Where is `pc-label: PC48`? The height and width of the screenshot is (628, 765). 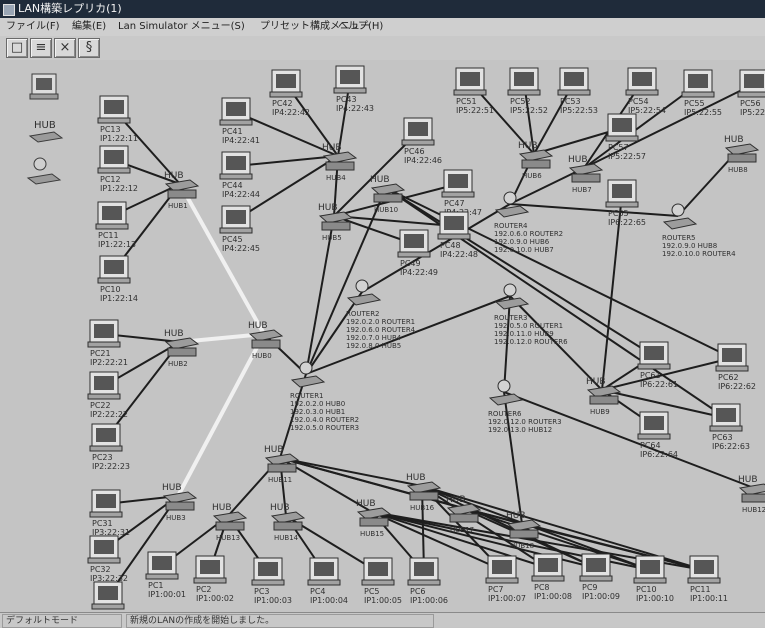 pc-label: PC48 is located at coordinates (450, 245).